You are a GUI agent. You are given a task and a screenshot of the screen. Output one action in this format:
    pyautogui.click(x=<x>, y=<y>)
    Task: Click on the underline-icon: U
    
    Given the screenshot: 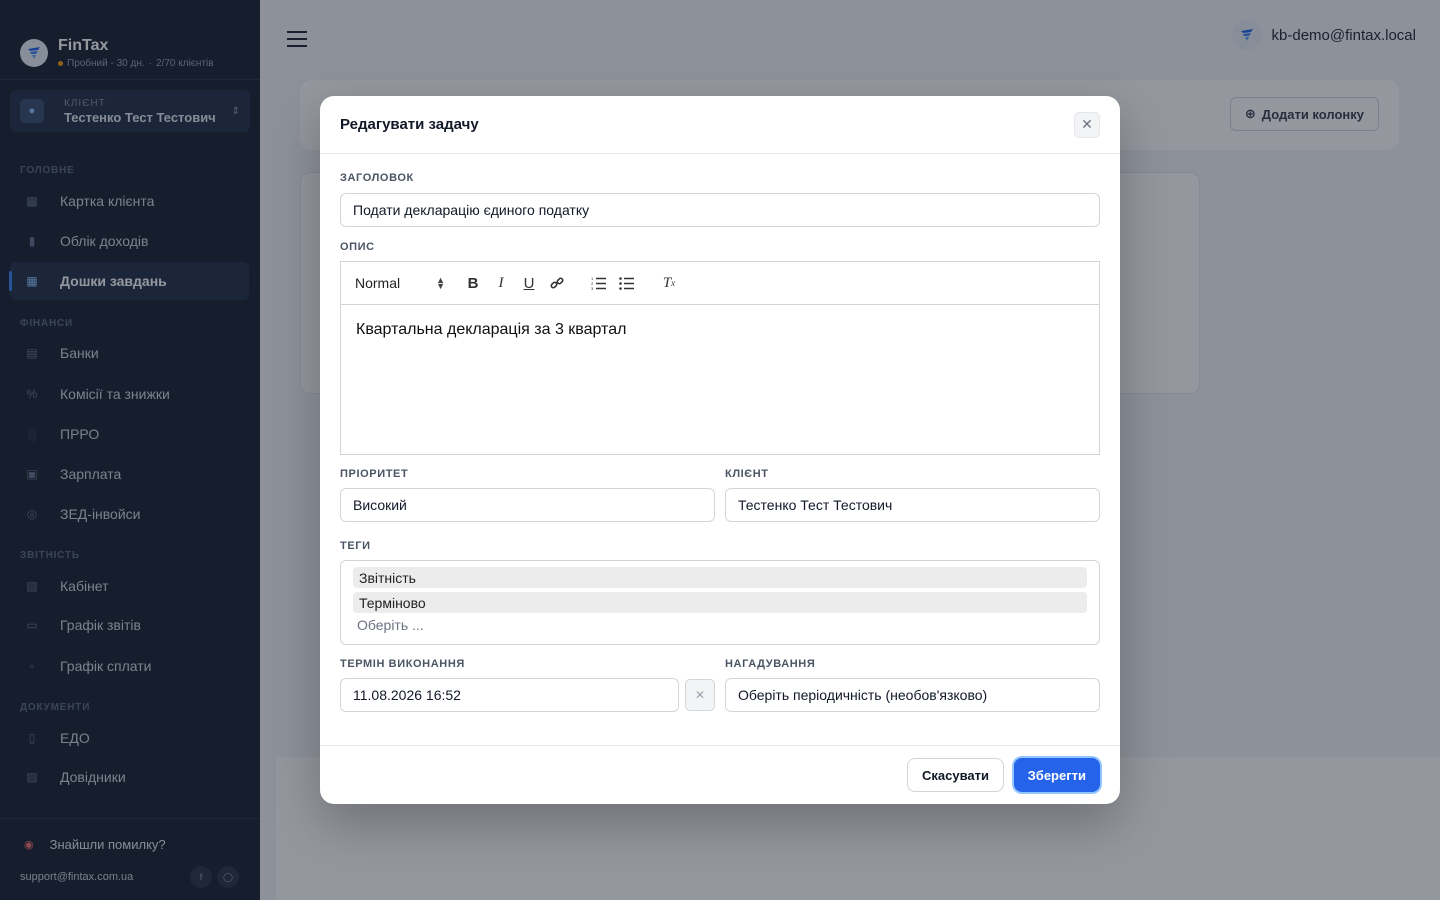 What is the action you would take?
    pyautogui.click(x=529, y=283)
    